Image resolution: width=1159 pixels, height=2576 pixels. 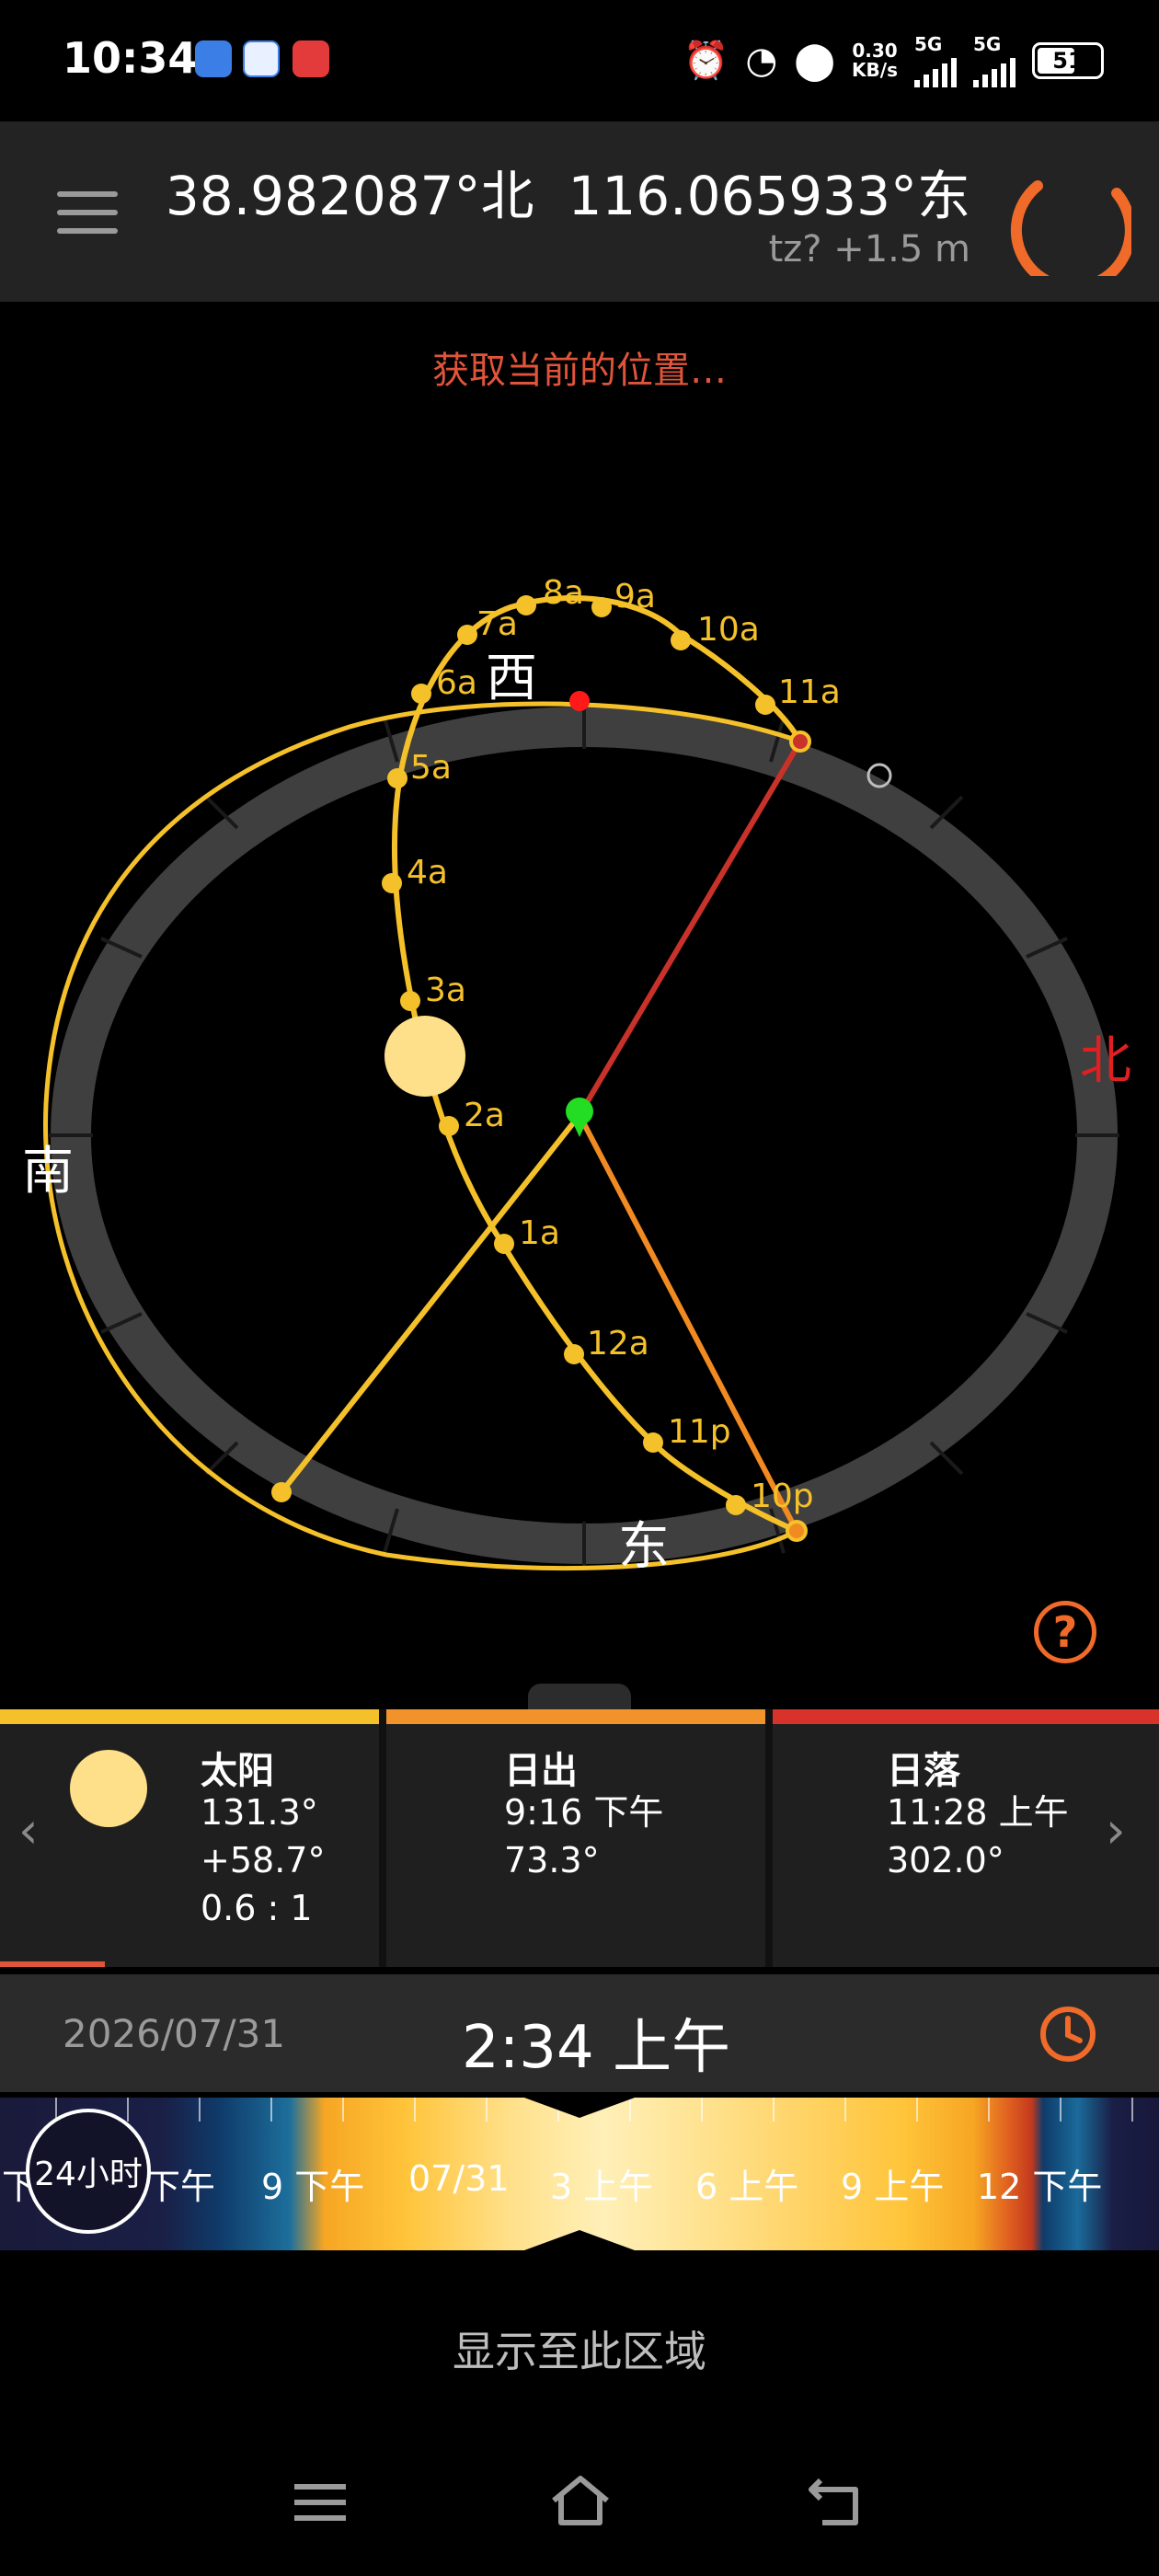 I want to click on sunrise-marker, so click(x=797, y=1531).